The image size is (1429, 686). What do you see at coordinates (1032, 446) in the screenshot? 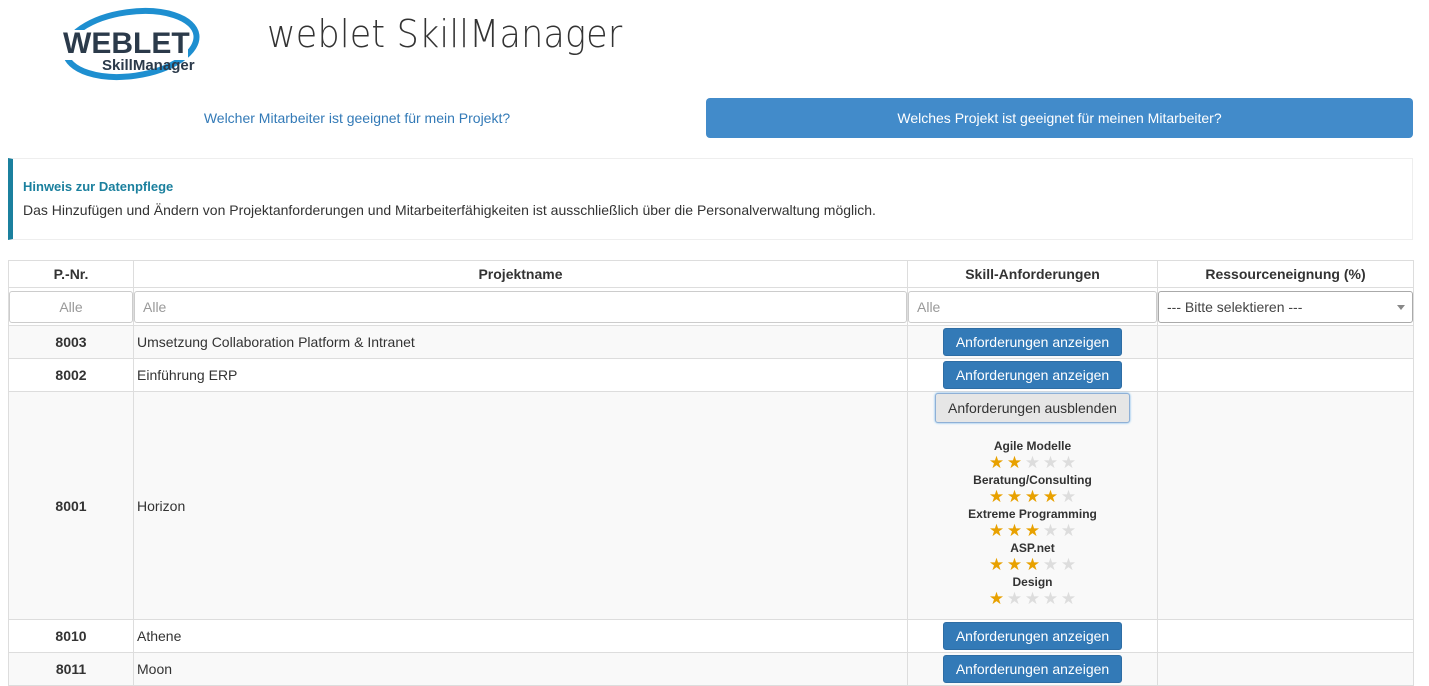
I see `skill-name: Agile Modelle` at bounding box center [1032, 446].